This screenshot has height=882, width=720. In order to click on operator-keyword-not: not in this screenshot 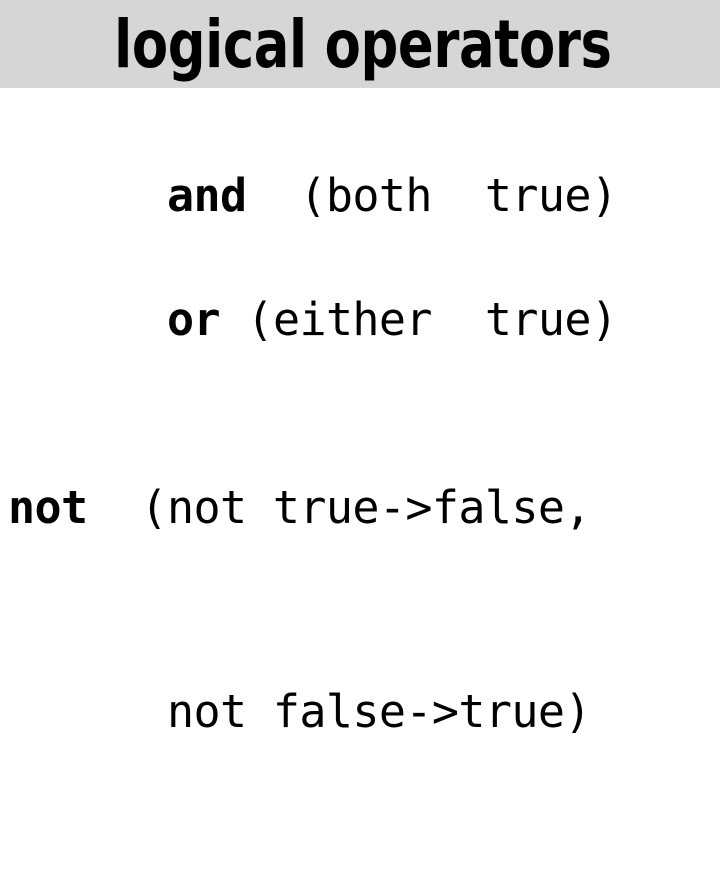, I will do `click(48, 507)`.